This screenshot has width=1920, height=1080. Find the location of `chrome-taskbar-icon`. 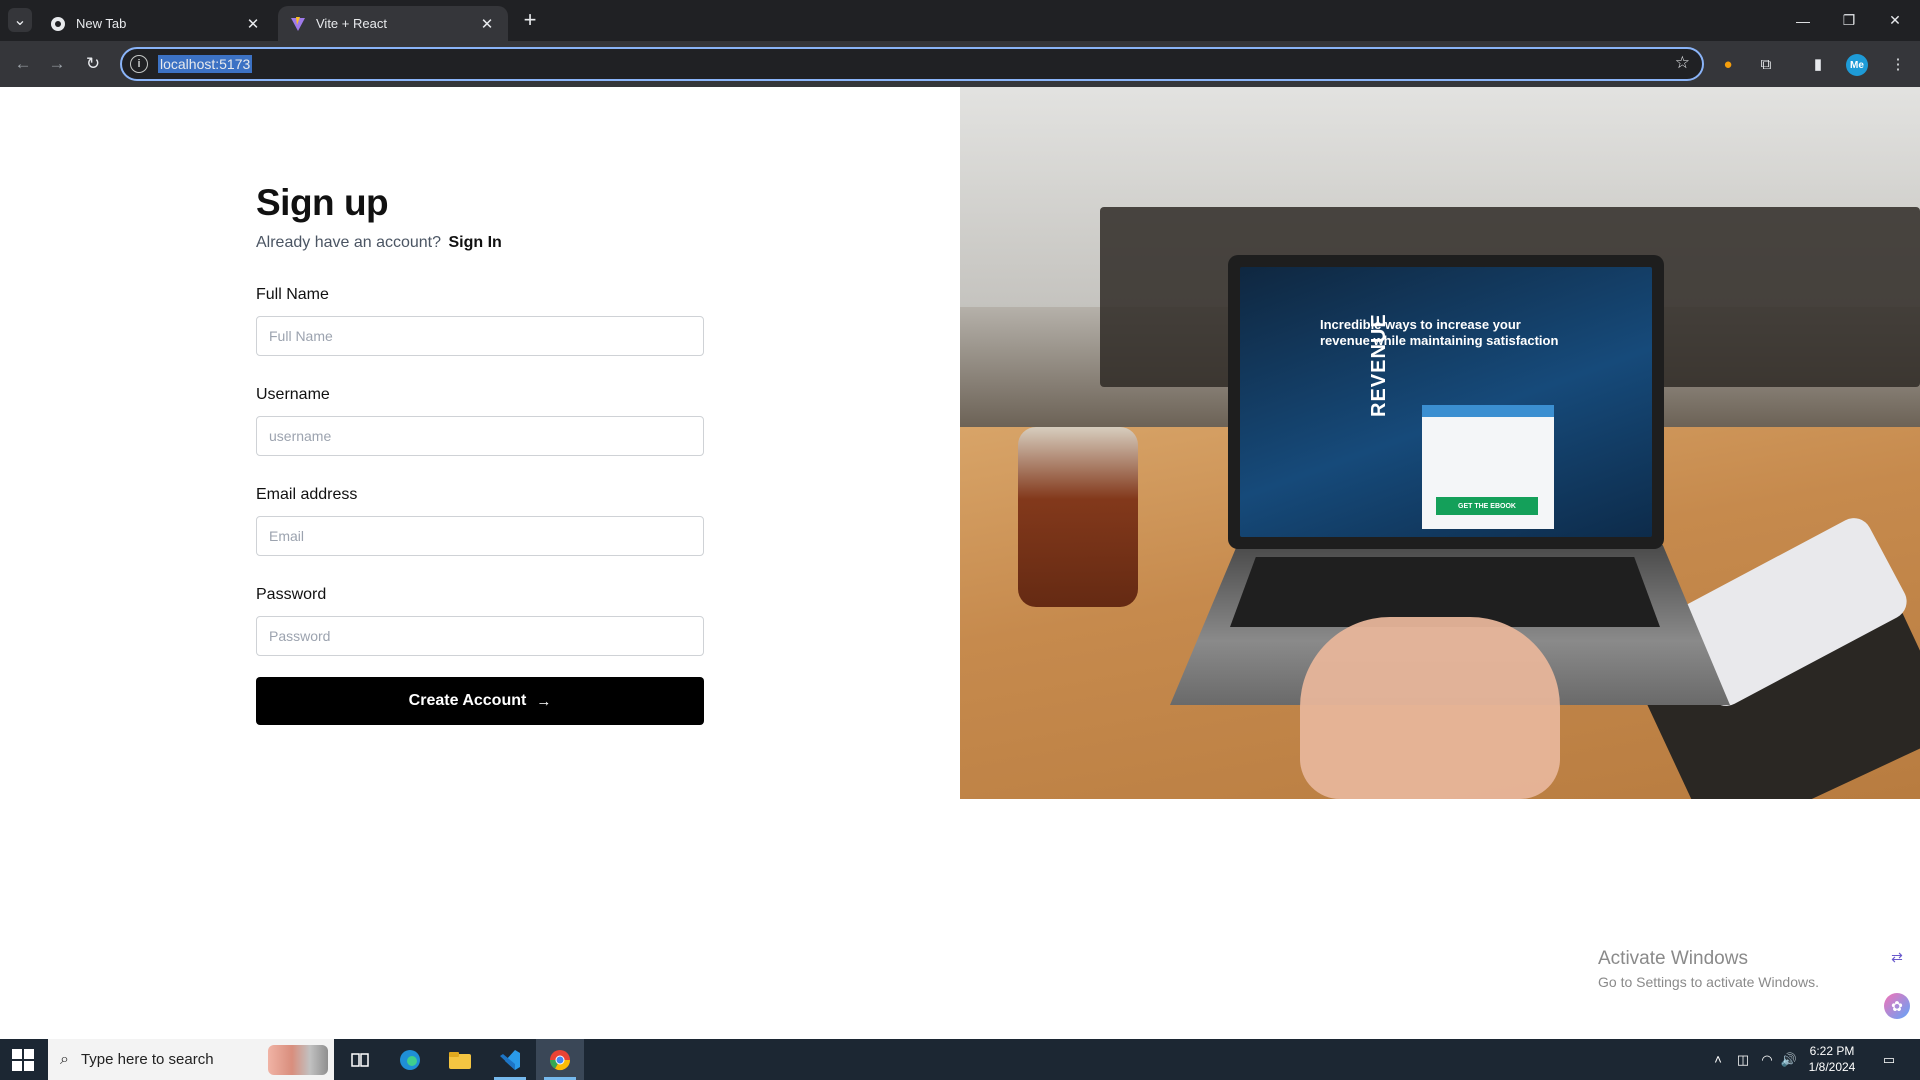

chrome-taskbar-icon is located at coordinates (560, 1059).